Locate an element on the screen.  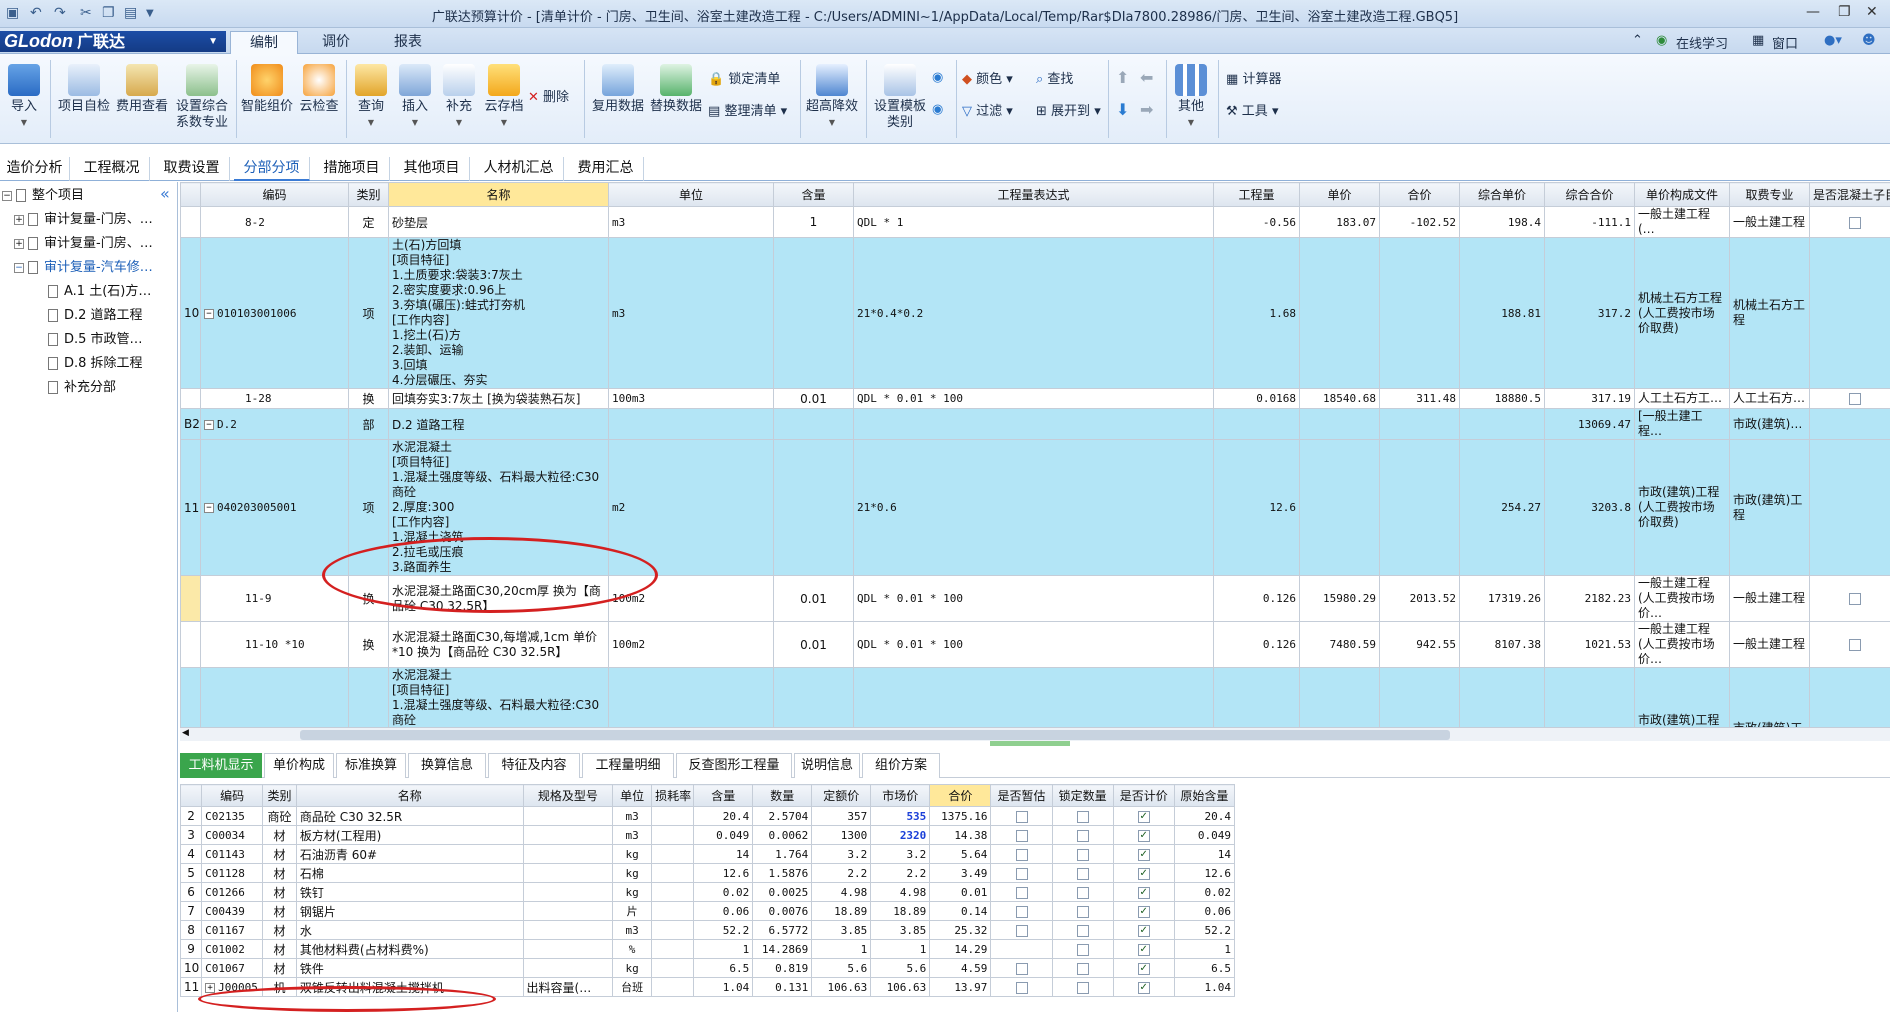
cell-orig-content: 14 is located at coordinates (1204, 854).